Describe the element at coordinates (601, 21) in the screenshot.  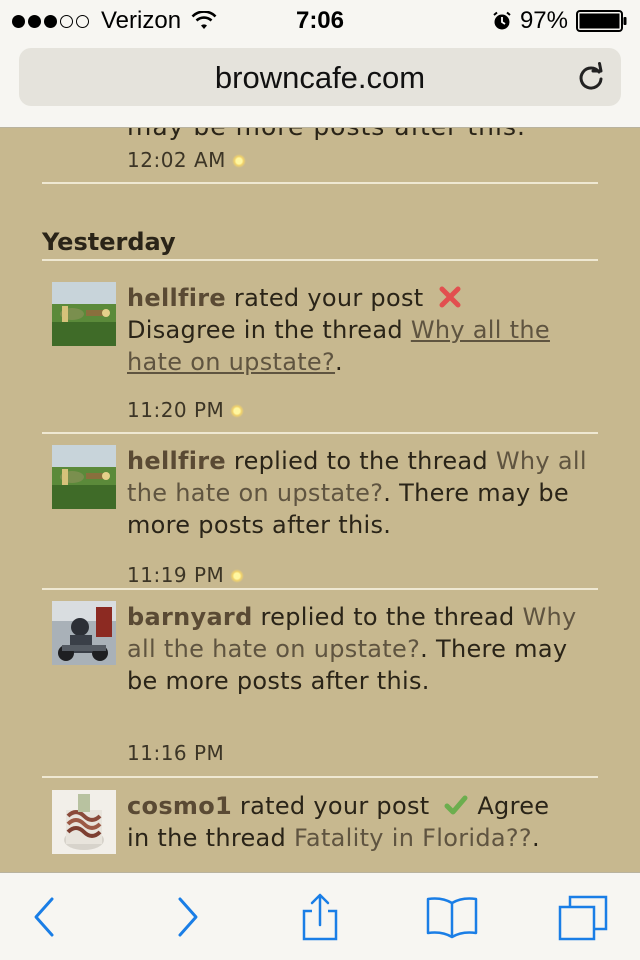
I see `battery-icon` at that location.